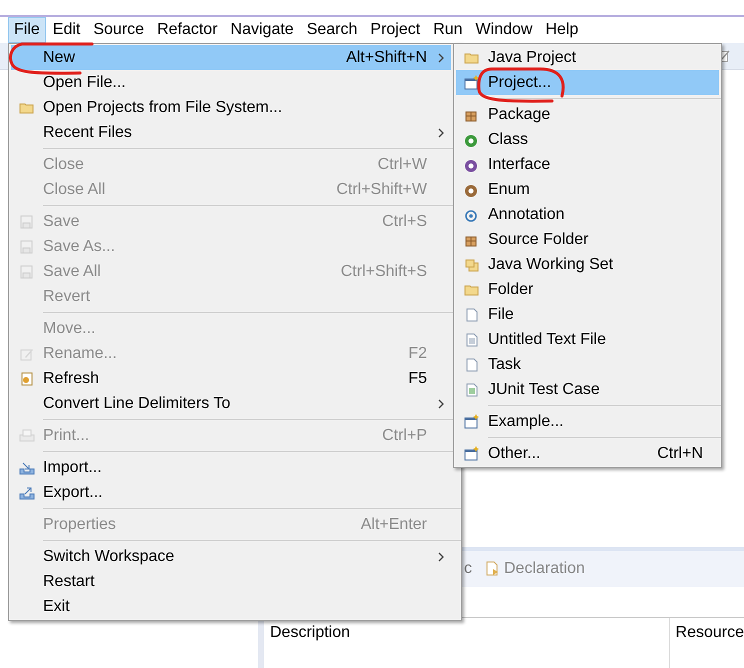 The image size is (744, 668). Describe the element at coordinates (231, 556) in the screenshot. I see `menu-item: Switch Workspace` at that location.